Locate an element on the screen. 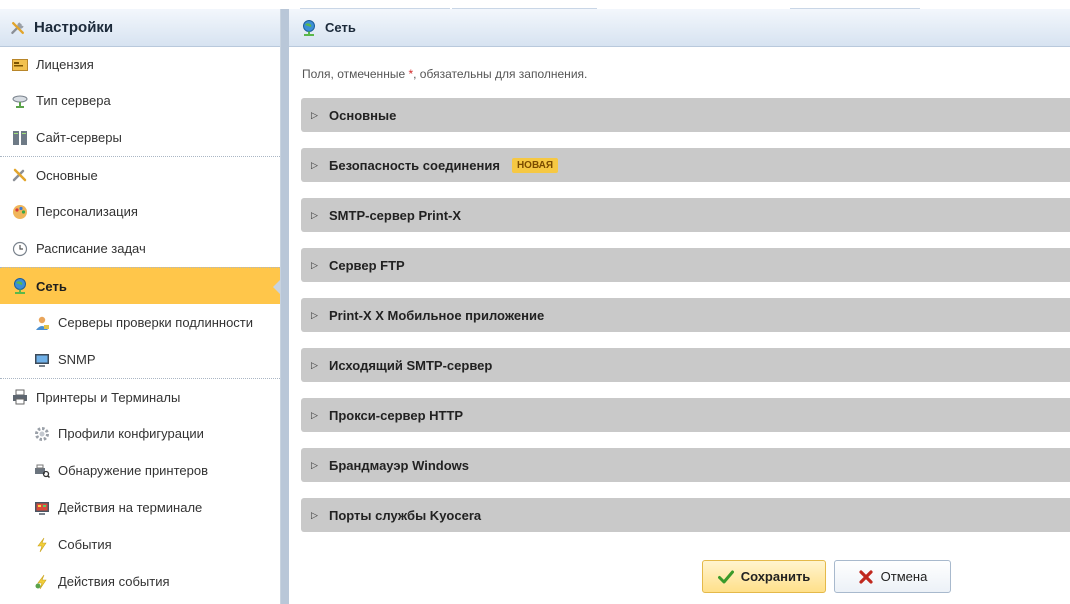 The width and height of the screenshot is (1070, 604). sidebar-item-general: Основные is located at coordinates (140, 174).